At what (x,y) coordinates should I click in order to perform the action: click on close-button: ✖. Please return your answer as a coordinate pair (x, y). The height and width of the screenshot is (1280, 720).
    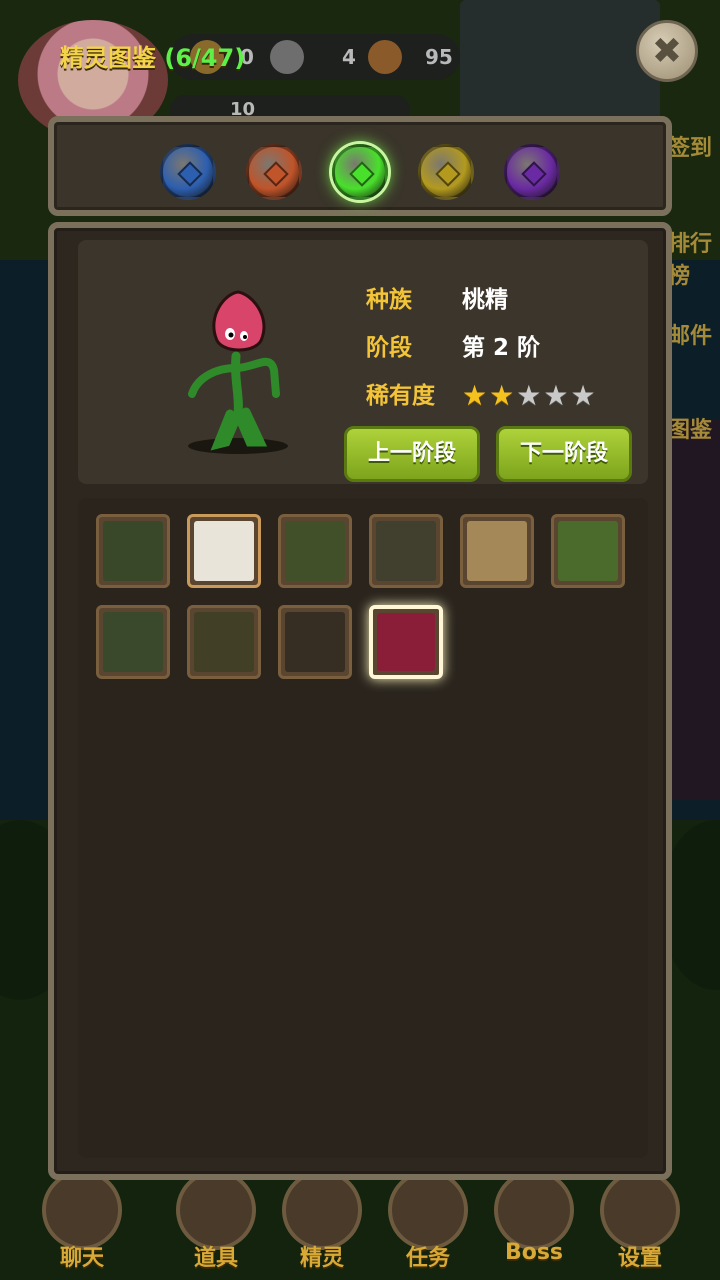
    Looking at the image, I should click on (667, 51).